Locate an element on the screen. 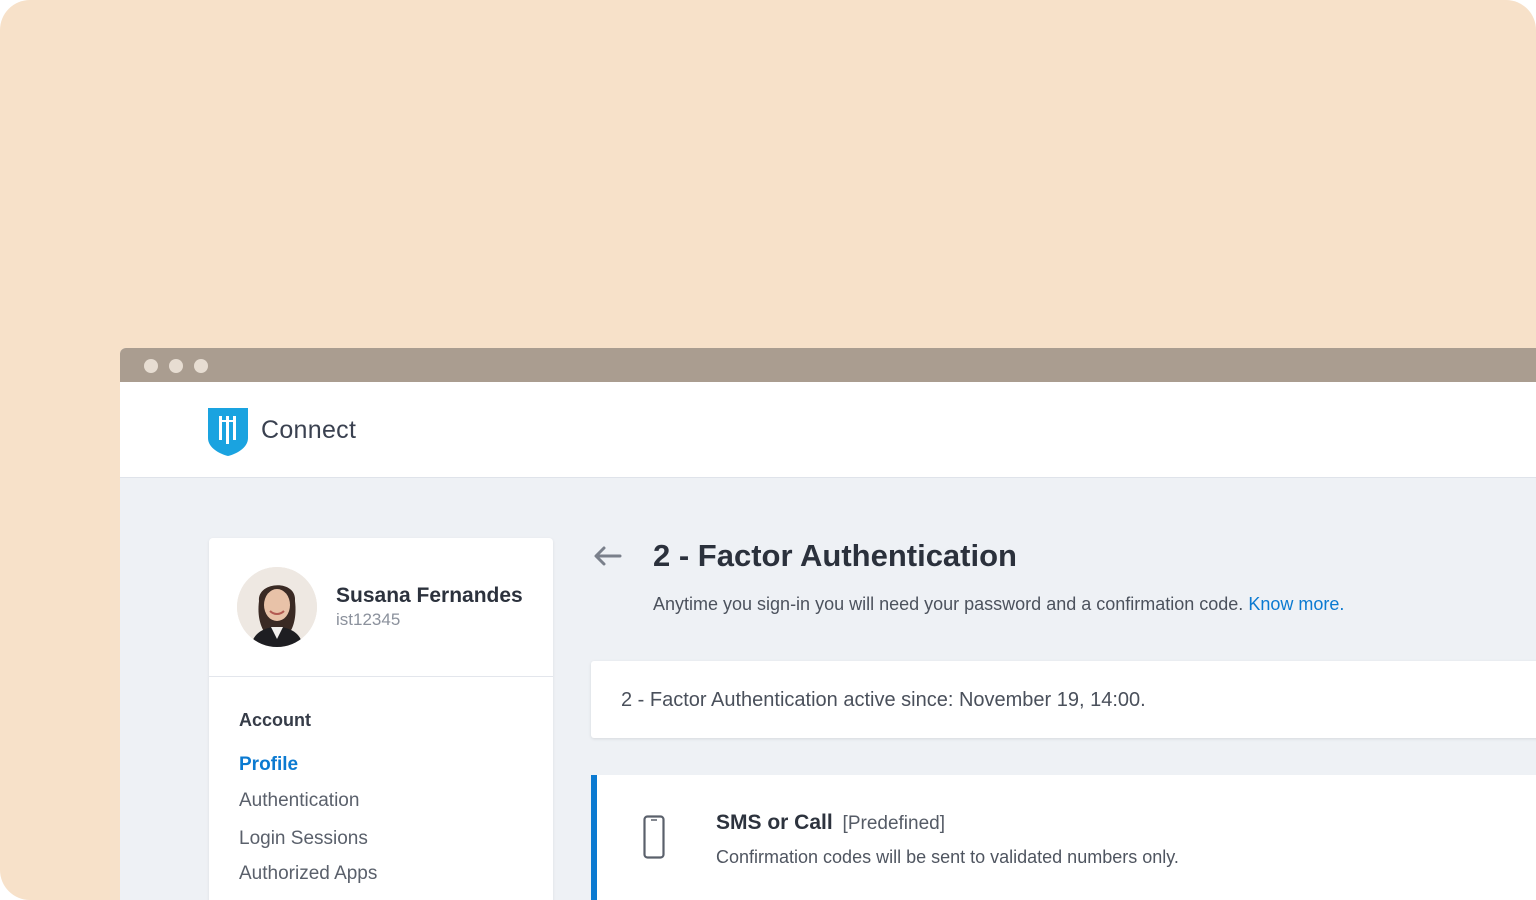  user-name: Susana Fernandes is located at coordinates (429, 595).